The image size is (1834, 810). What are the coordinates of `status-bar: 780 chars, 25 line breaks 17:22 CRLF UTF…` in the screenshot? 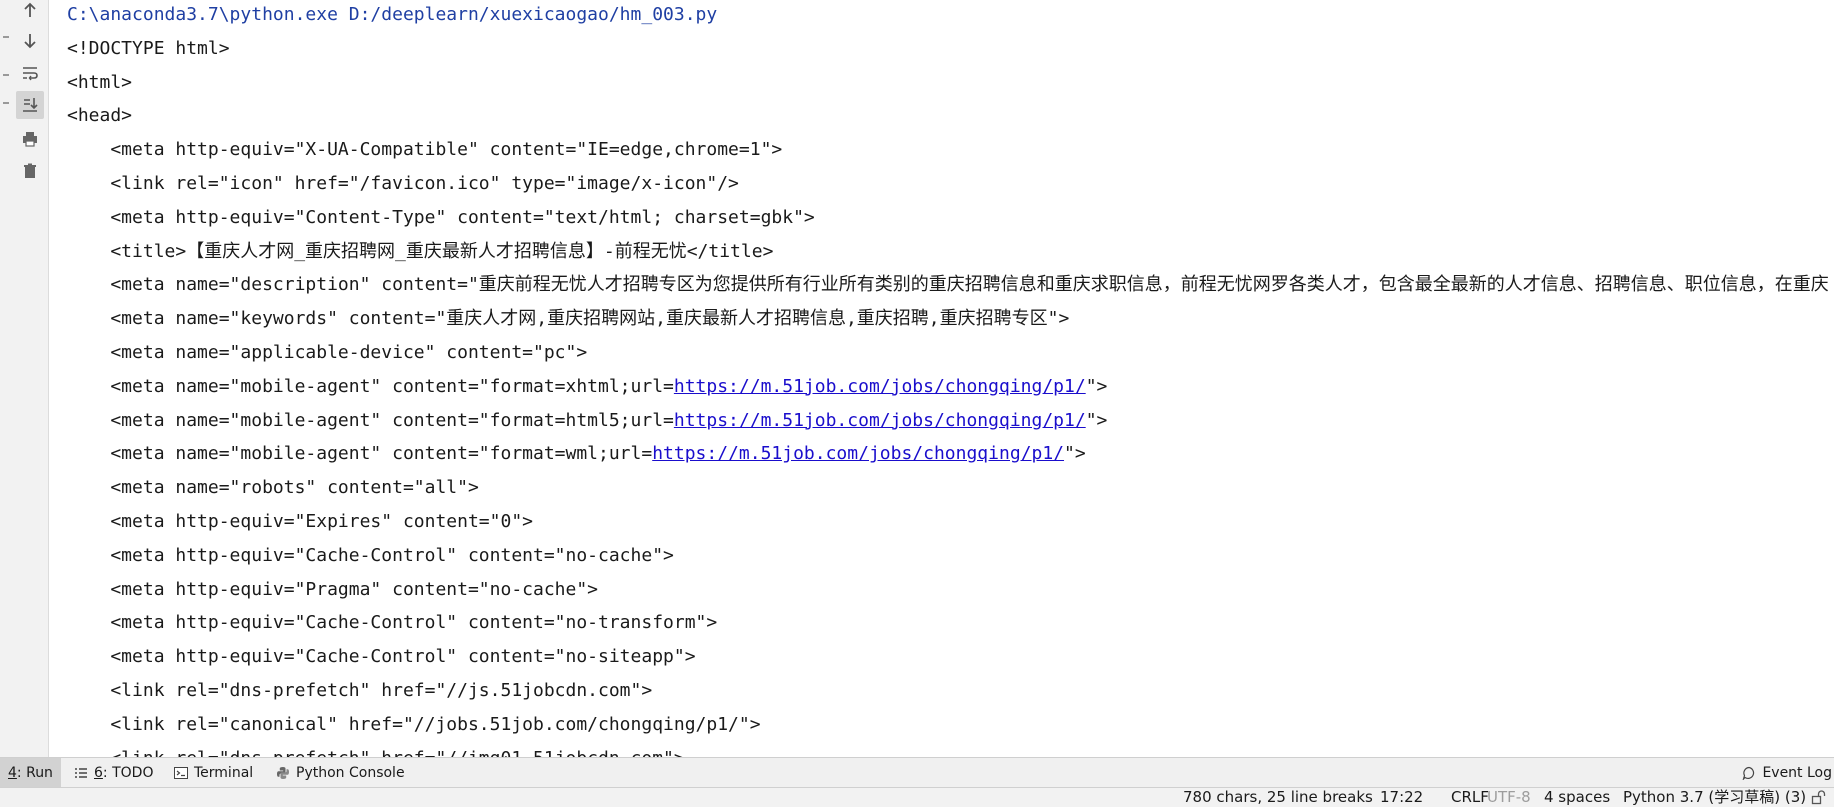 It's located at (917, 797).